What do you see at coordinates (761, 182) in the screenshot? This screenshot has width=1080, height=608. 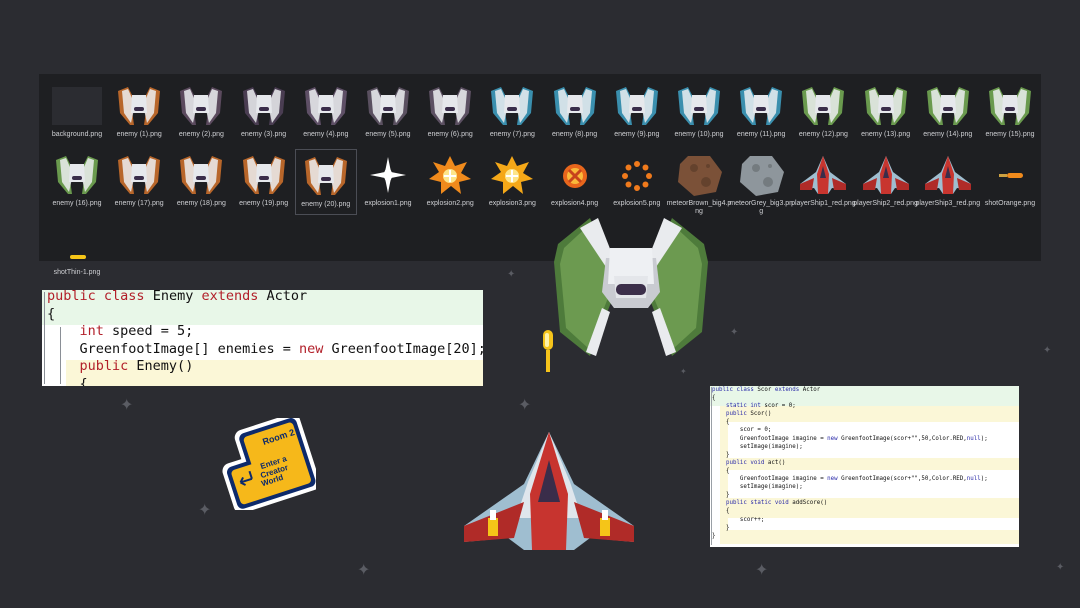 I see `file-item: meteorGrey_big3.png` at bounding box center [761, 182].